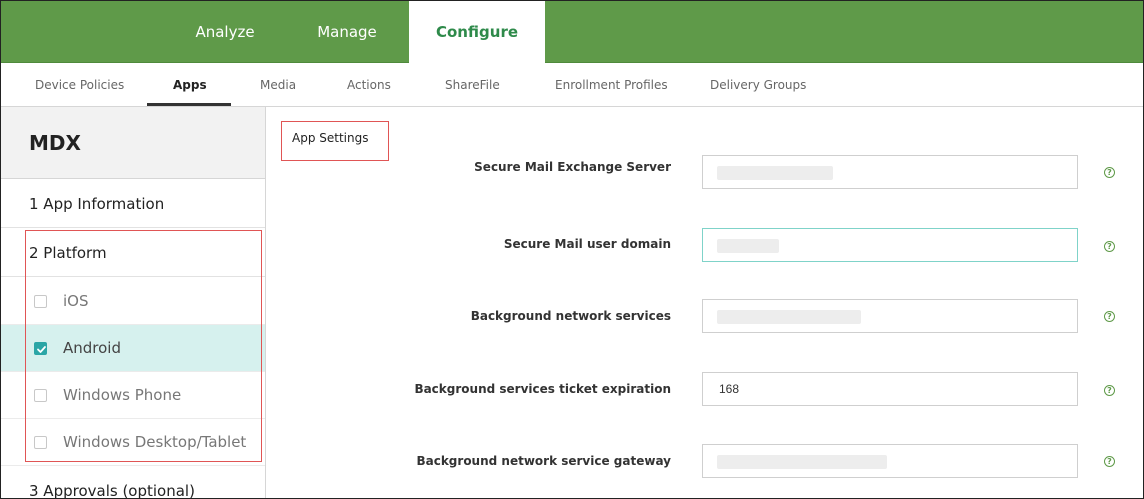 The width and height of the screenshot is (1144, 499). Describe the element at coordinates (572, 167) in the screenshot. I see `field-label-exchange-server: Secure Mail Exchange Server` at that location.